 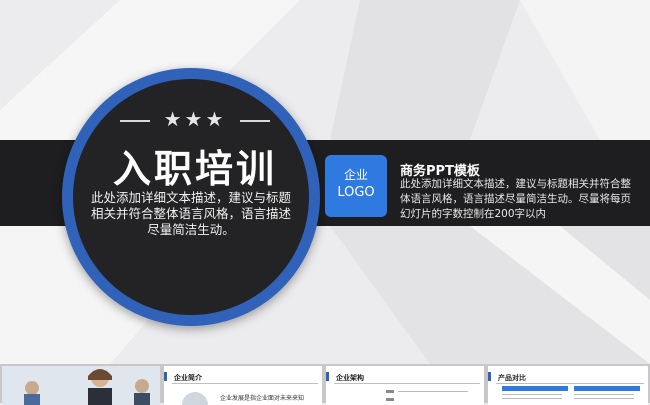 I want to click on slide-thumbnail-3: 企业架构, so click(x=405, y=385).